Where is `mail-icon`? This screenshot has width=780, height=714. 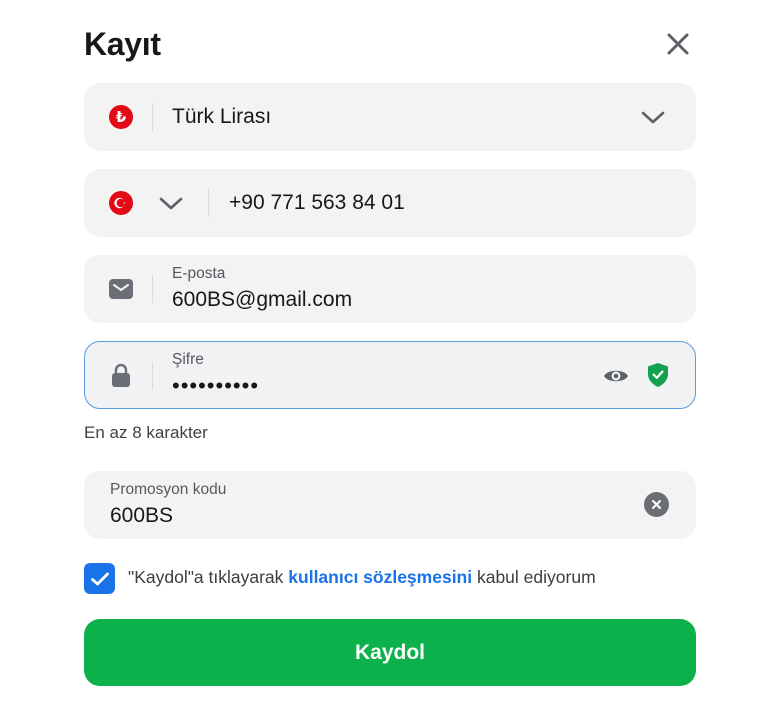
mail-icon is located at coordinates (121, 289).